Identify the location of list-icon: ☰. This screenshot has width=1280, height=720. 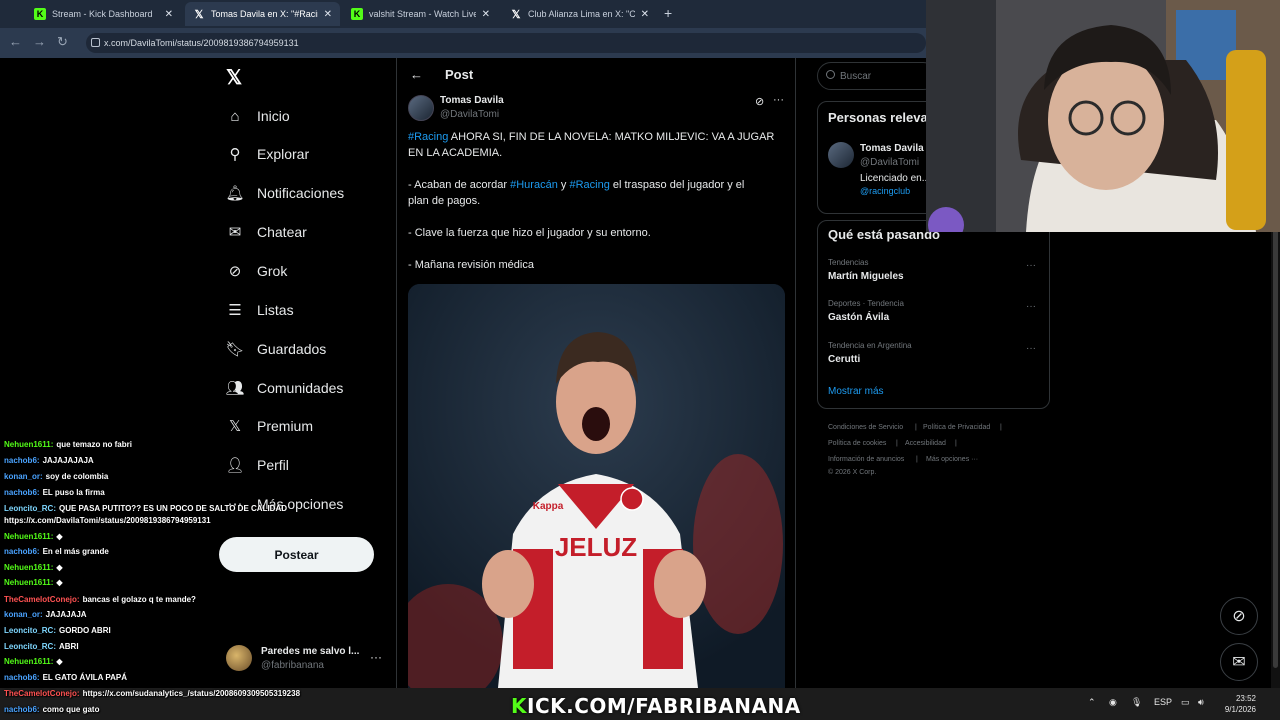
(235, 310).